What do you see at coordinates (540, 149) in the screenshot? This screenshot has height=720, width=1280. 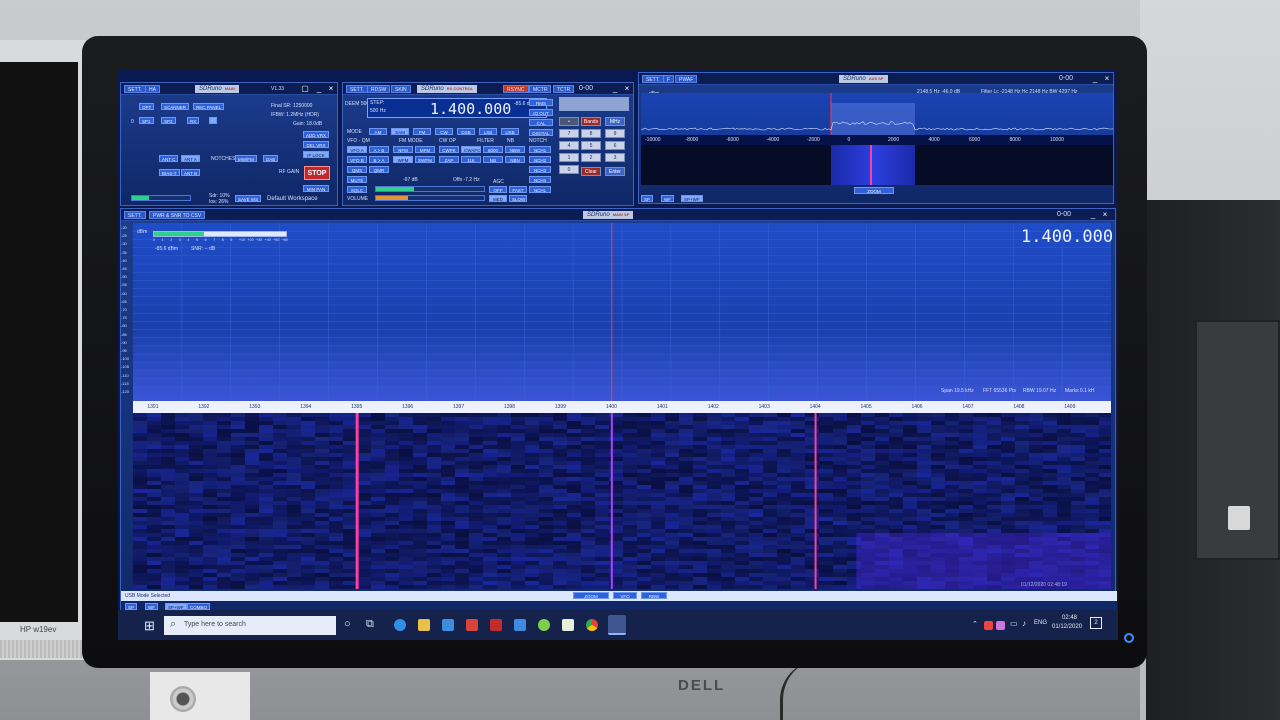 I see `nch1-button: NCH1` at bounding box center [540, 149].